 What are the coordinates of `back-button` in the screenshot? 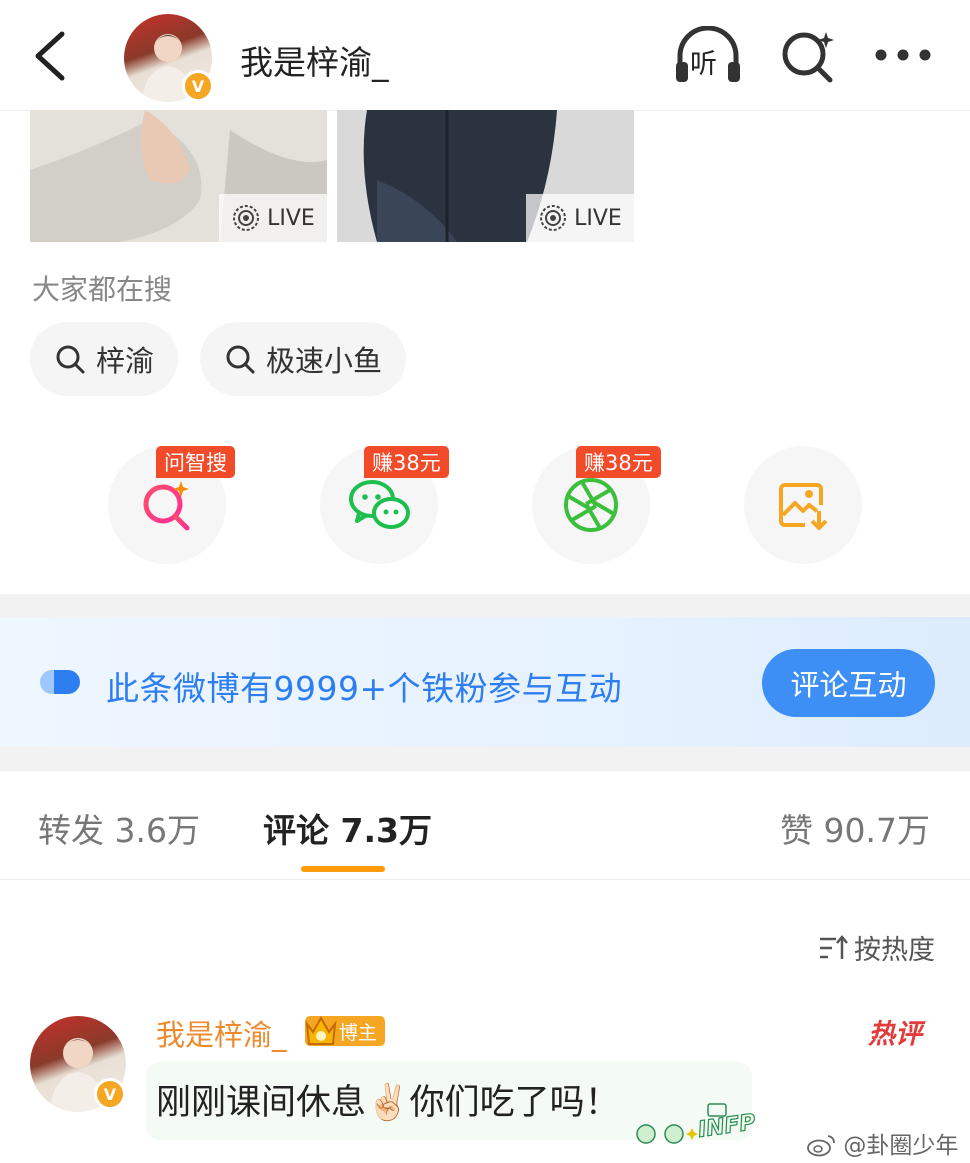 It's located at (50, 56).